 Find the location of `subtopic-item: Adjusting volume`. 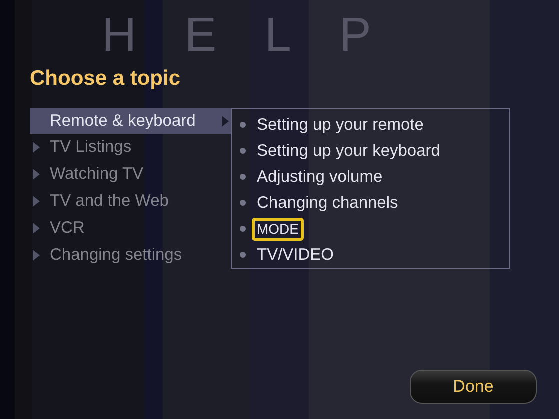

subtopic-item: Adjusting volume is located at coordinates (320, 177).